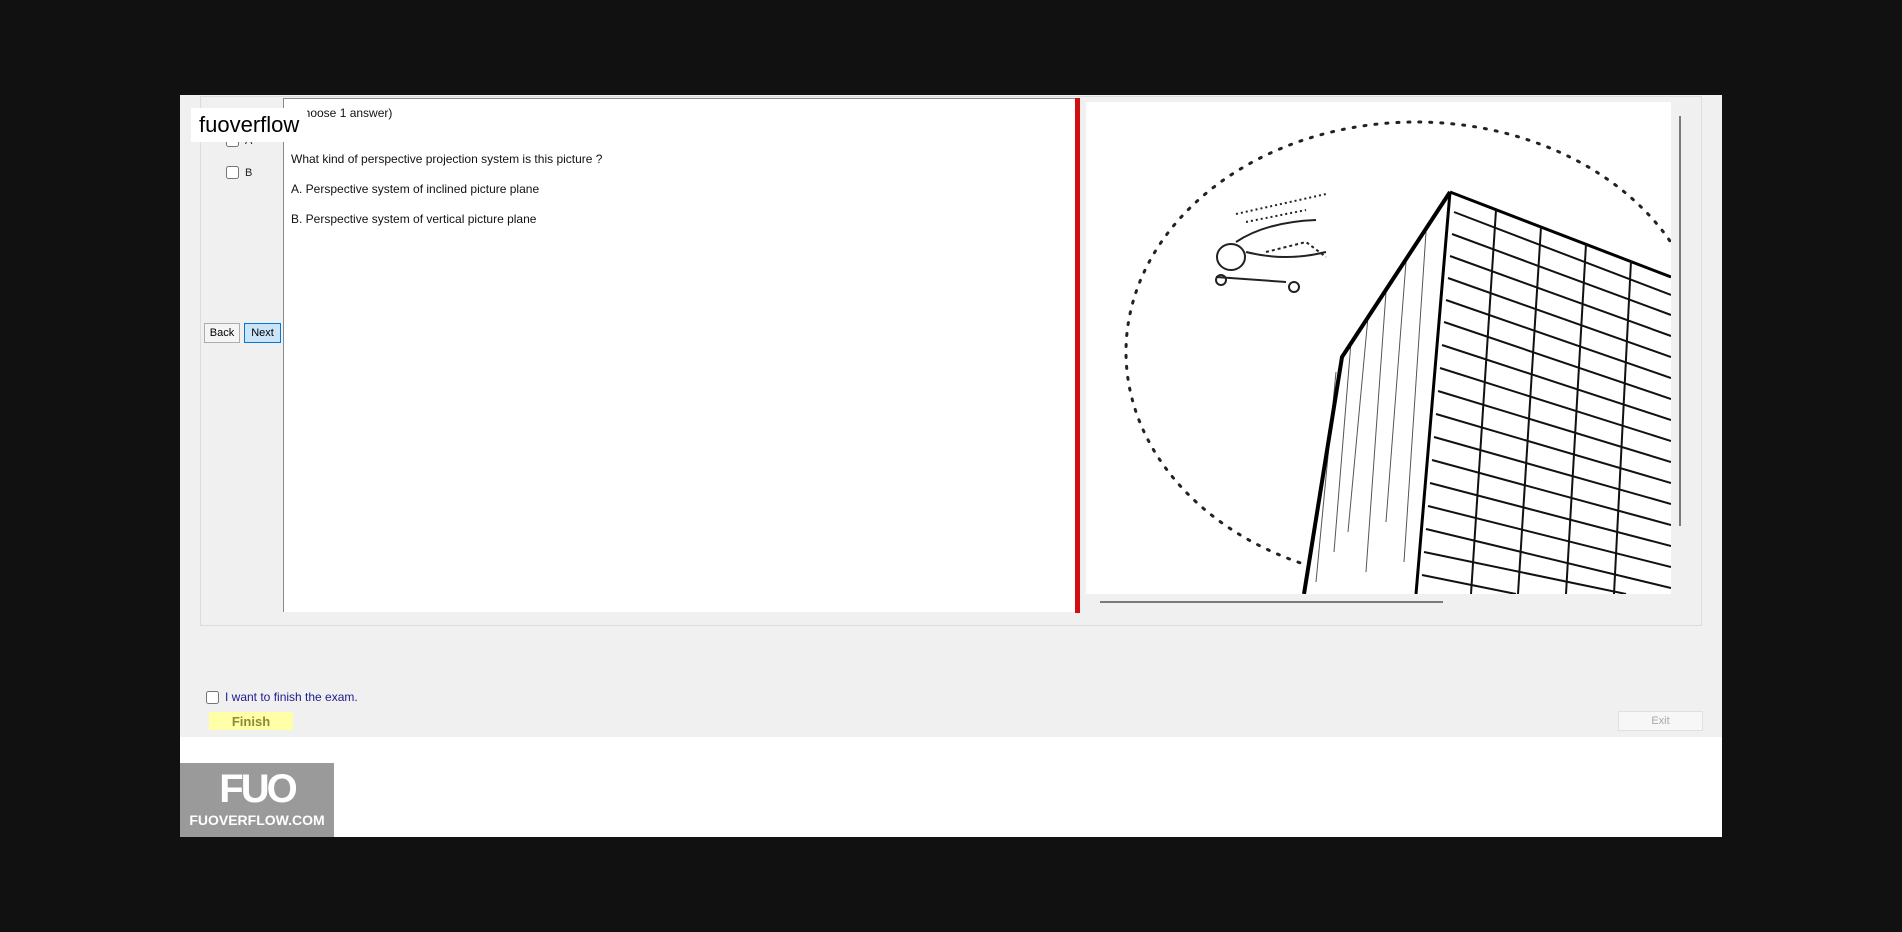 The image size is (1902, 932). Describe the element at coordinates (212, 697) in the screenshot. I see `finish-exam-checkbox` at that location.